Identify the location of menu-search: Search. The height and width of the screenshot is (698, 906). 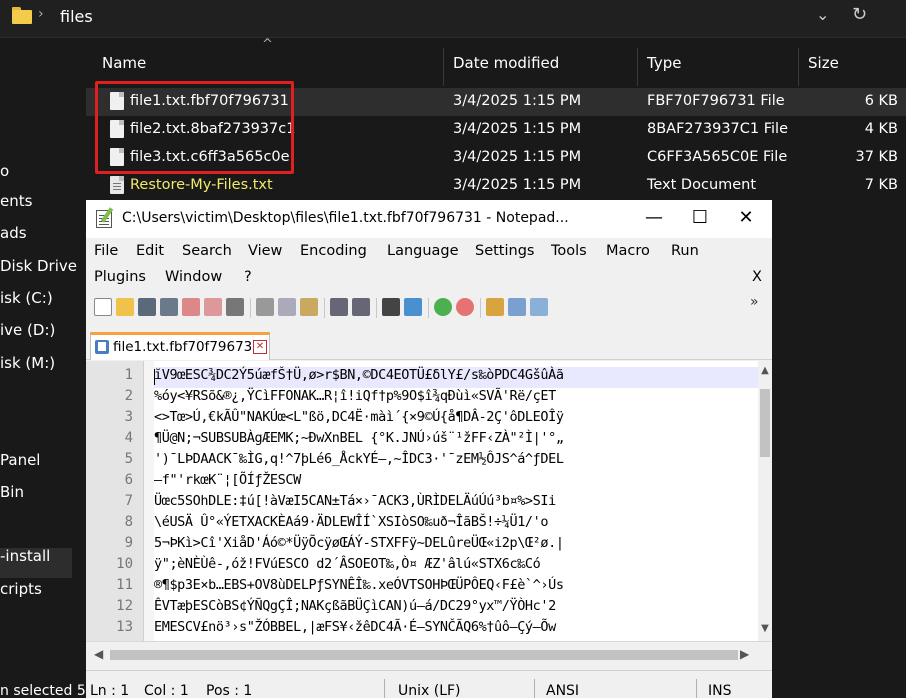
(207, 251).